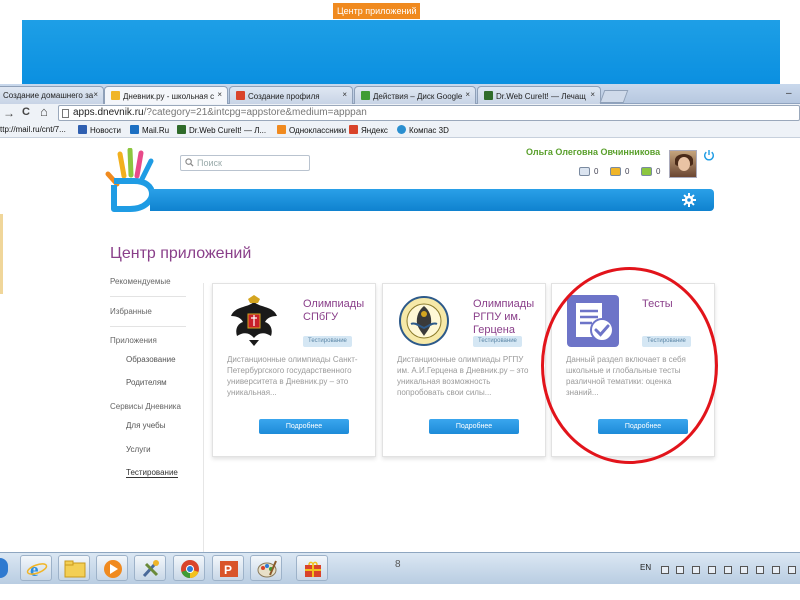 This screenshot has height=600, width=800. Describe the element at coordinates (189, 162) in the screenshot. I see `search-icon` at that location.